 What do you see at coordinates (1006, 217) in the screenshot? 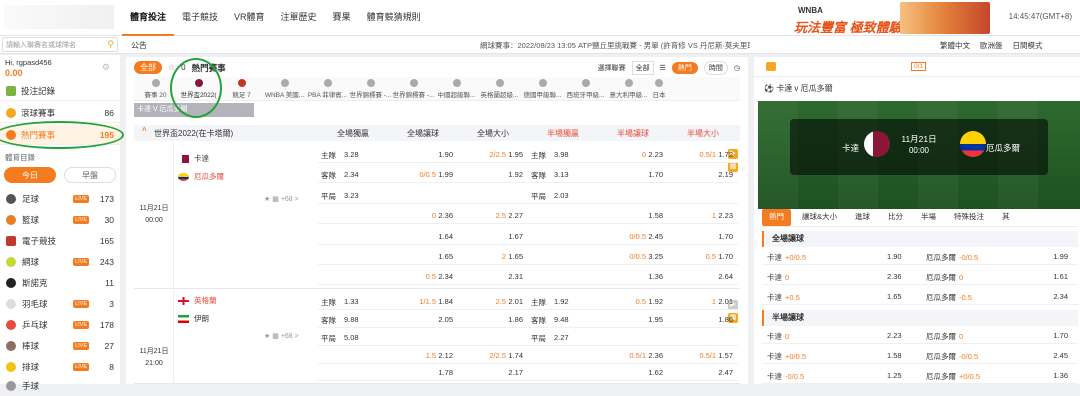
I see `tab-other: 其` at bounding box center [1006, 217].